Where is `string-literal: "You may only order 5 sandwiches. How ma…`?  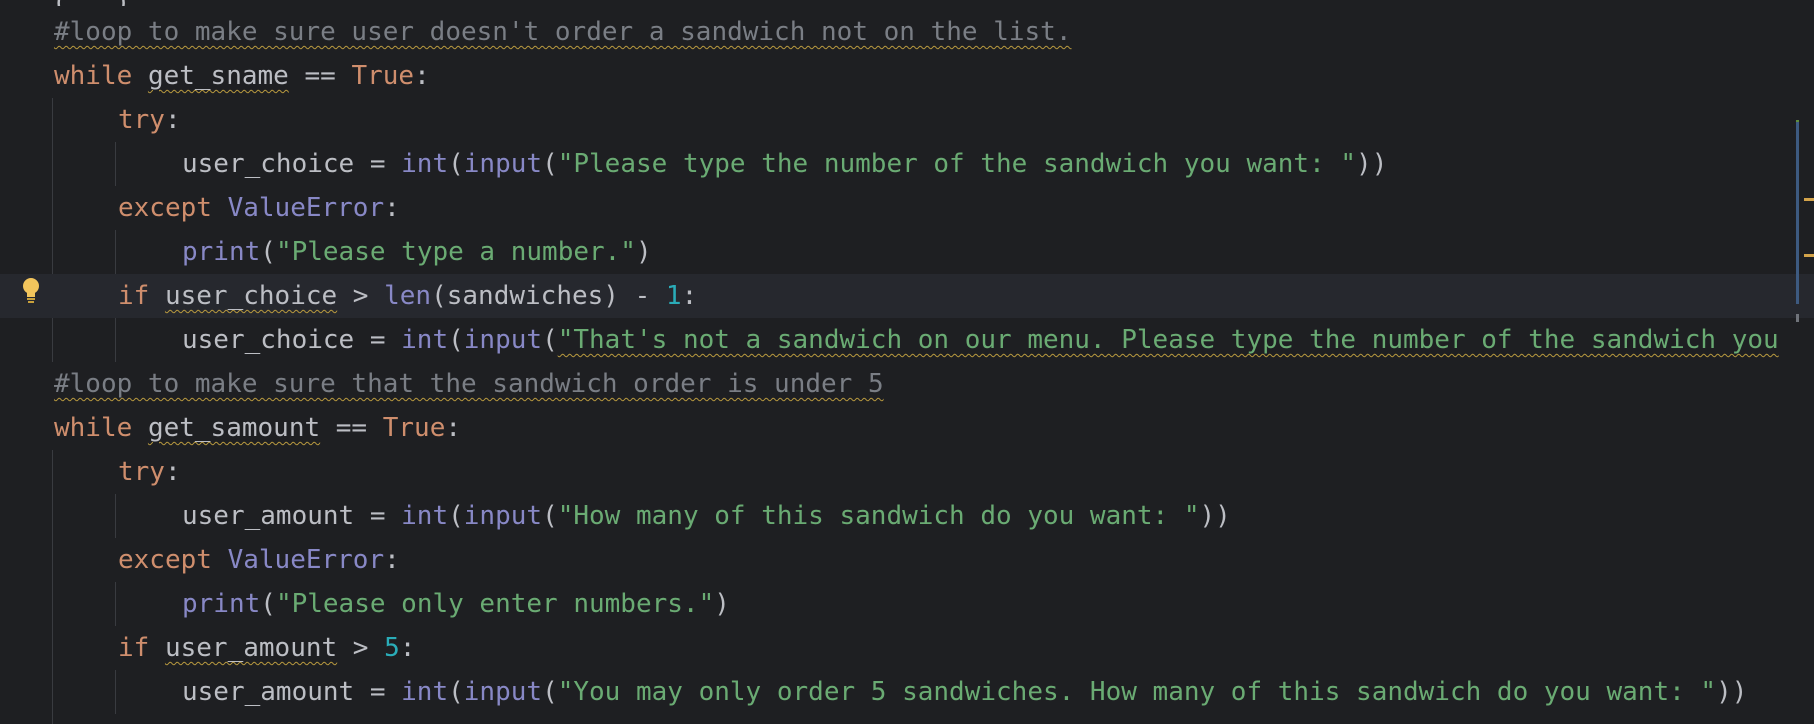
string-literal: "You may only order 5 sandwiches. How ma… is located at coordinates (1137, 692).